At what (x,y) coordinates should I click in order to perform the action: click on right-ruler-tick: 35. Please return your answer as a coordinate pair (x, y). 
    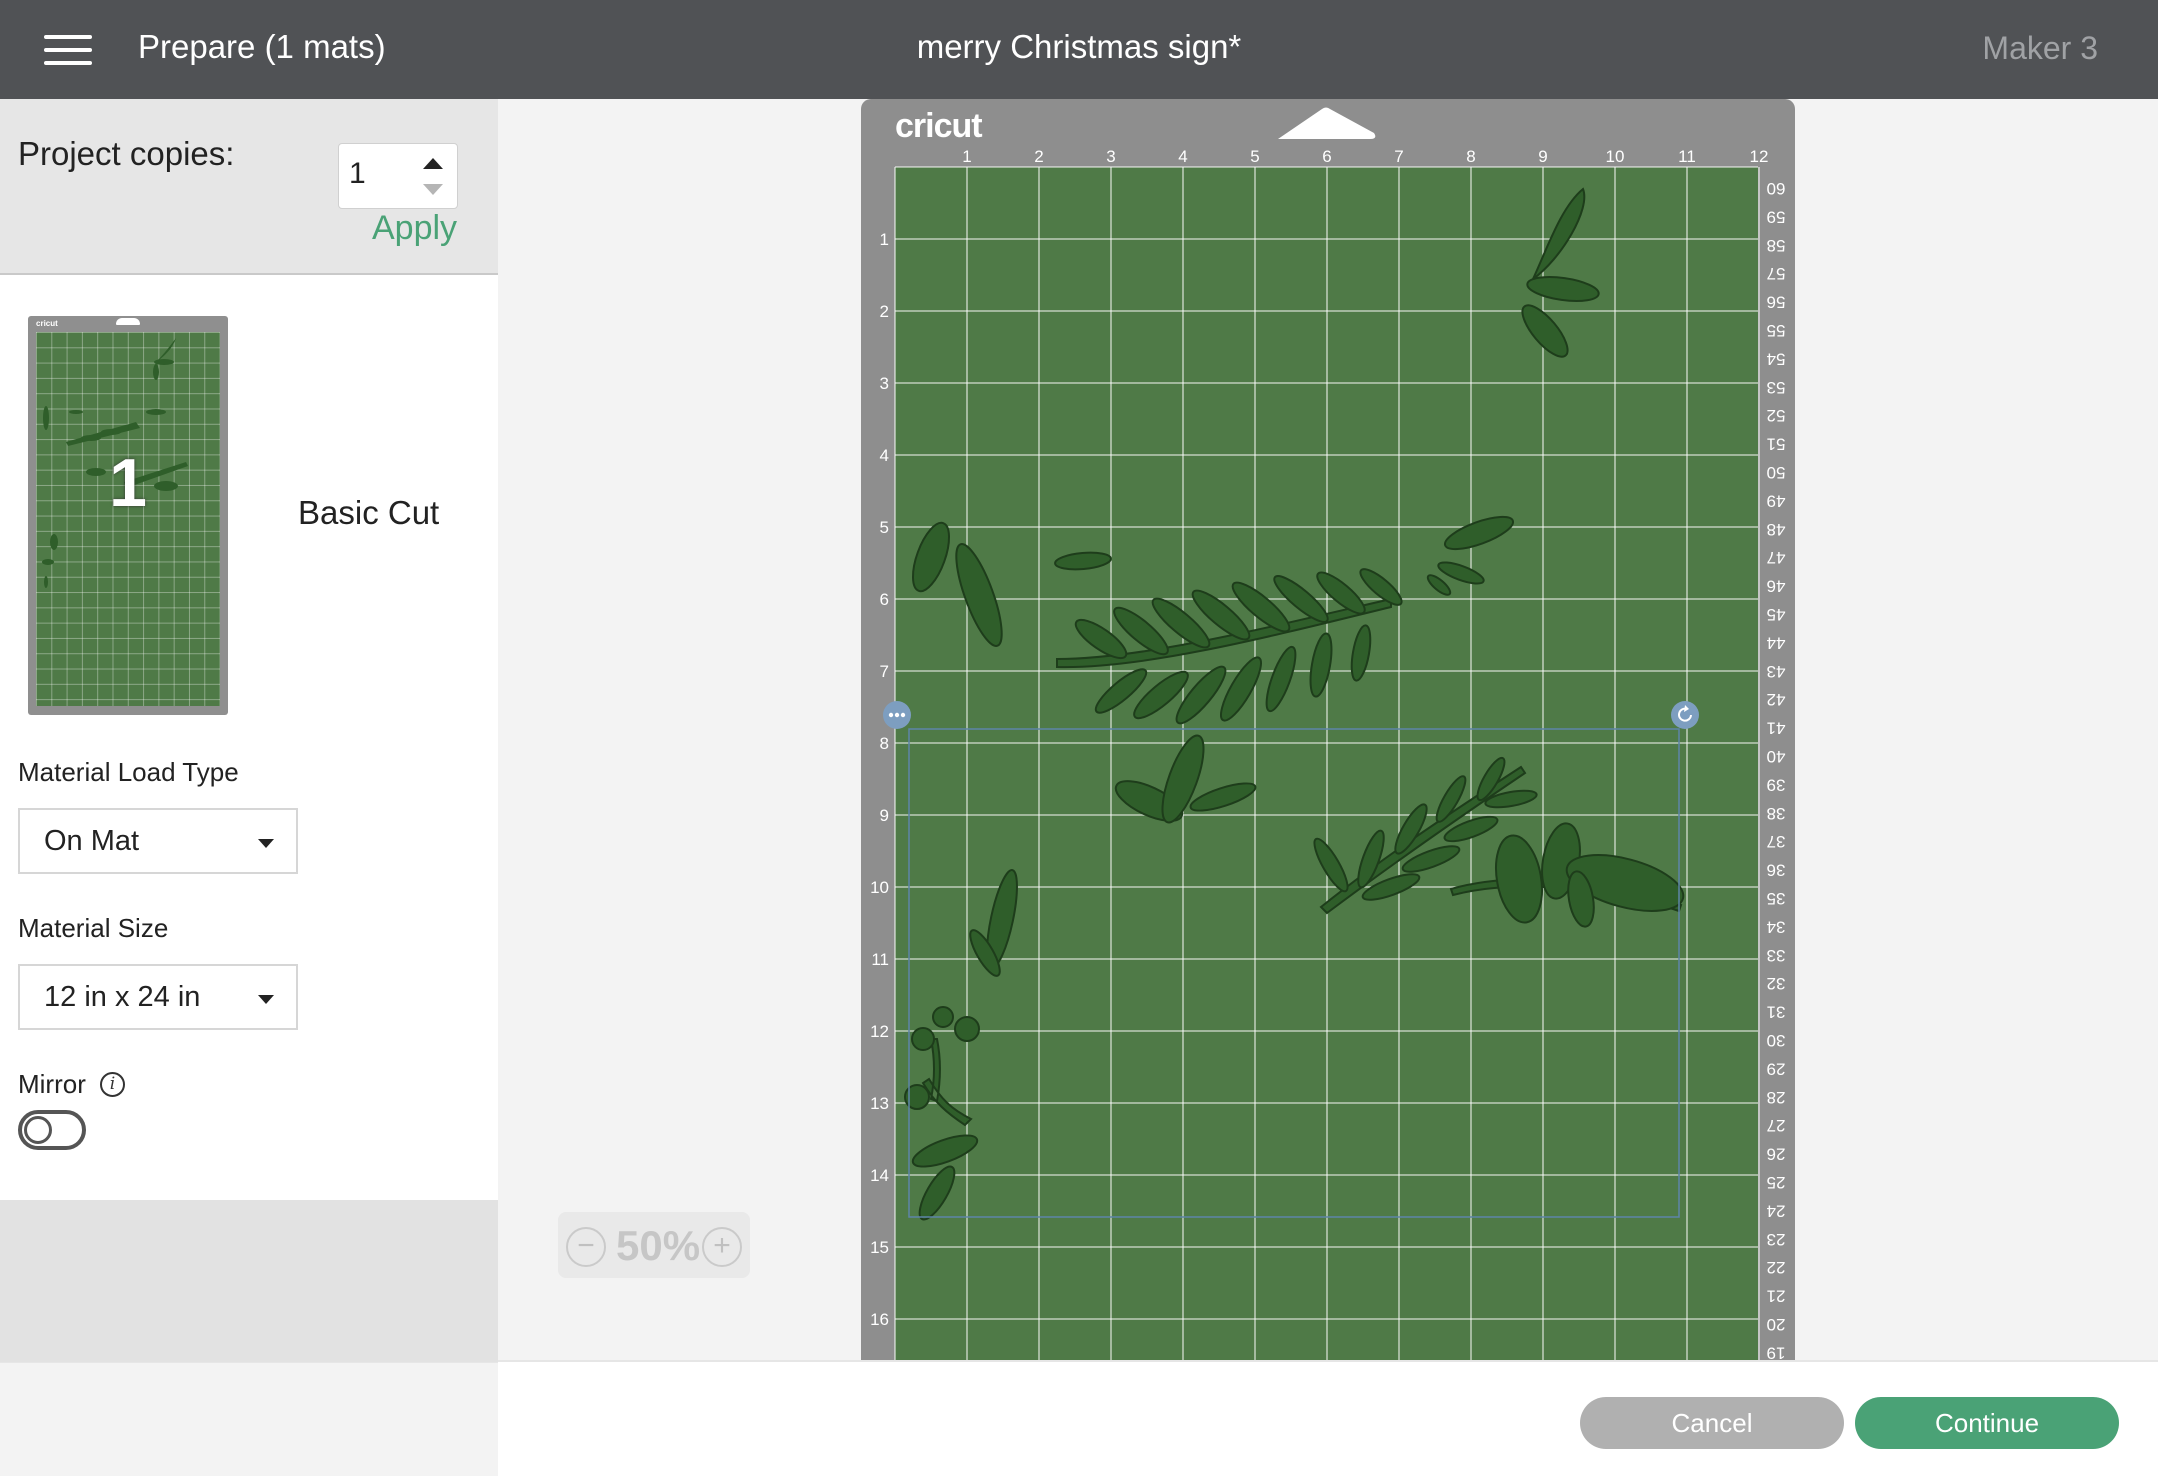
    Looking at the image, I should click on (1776, 898).